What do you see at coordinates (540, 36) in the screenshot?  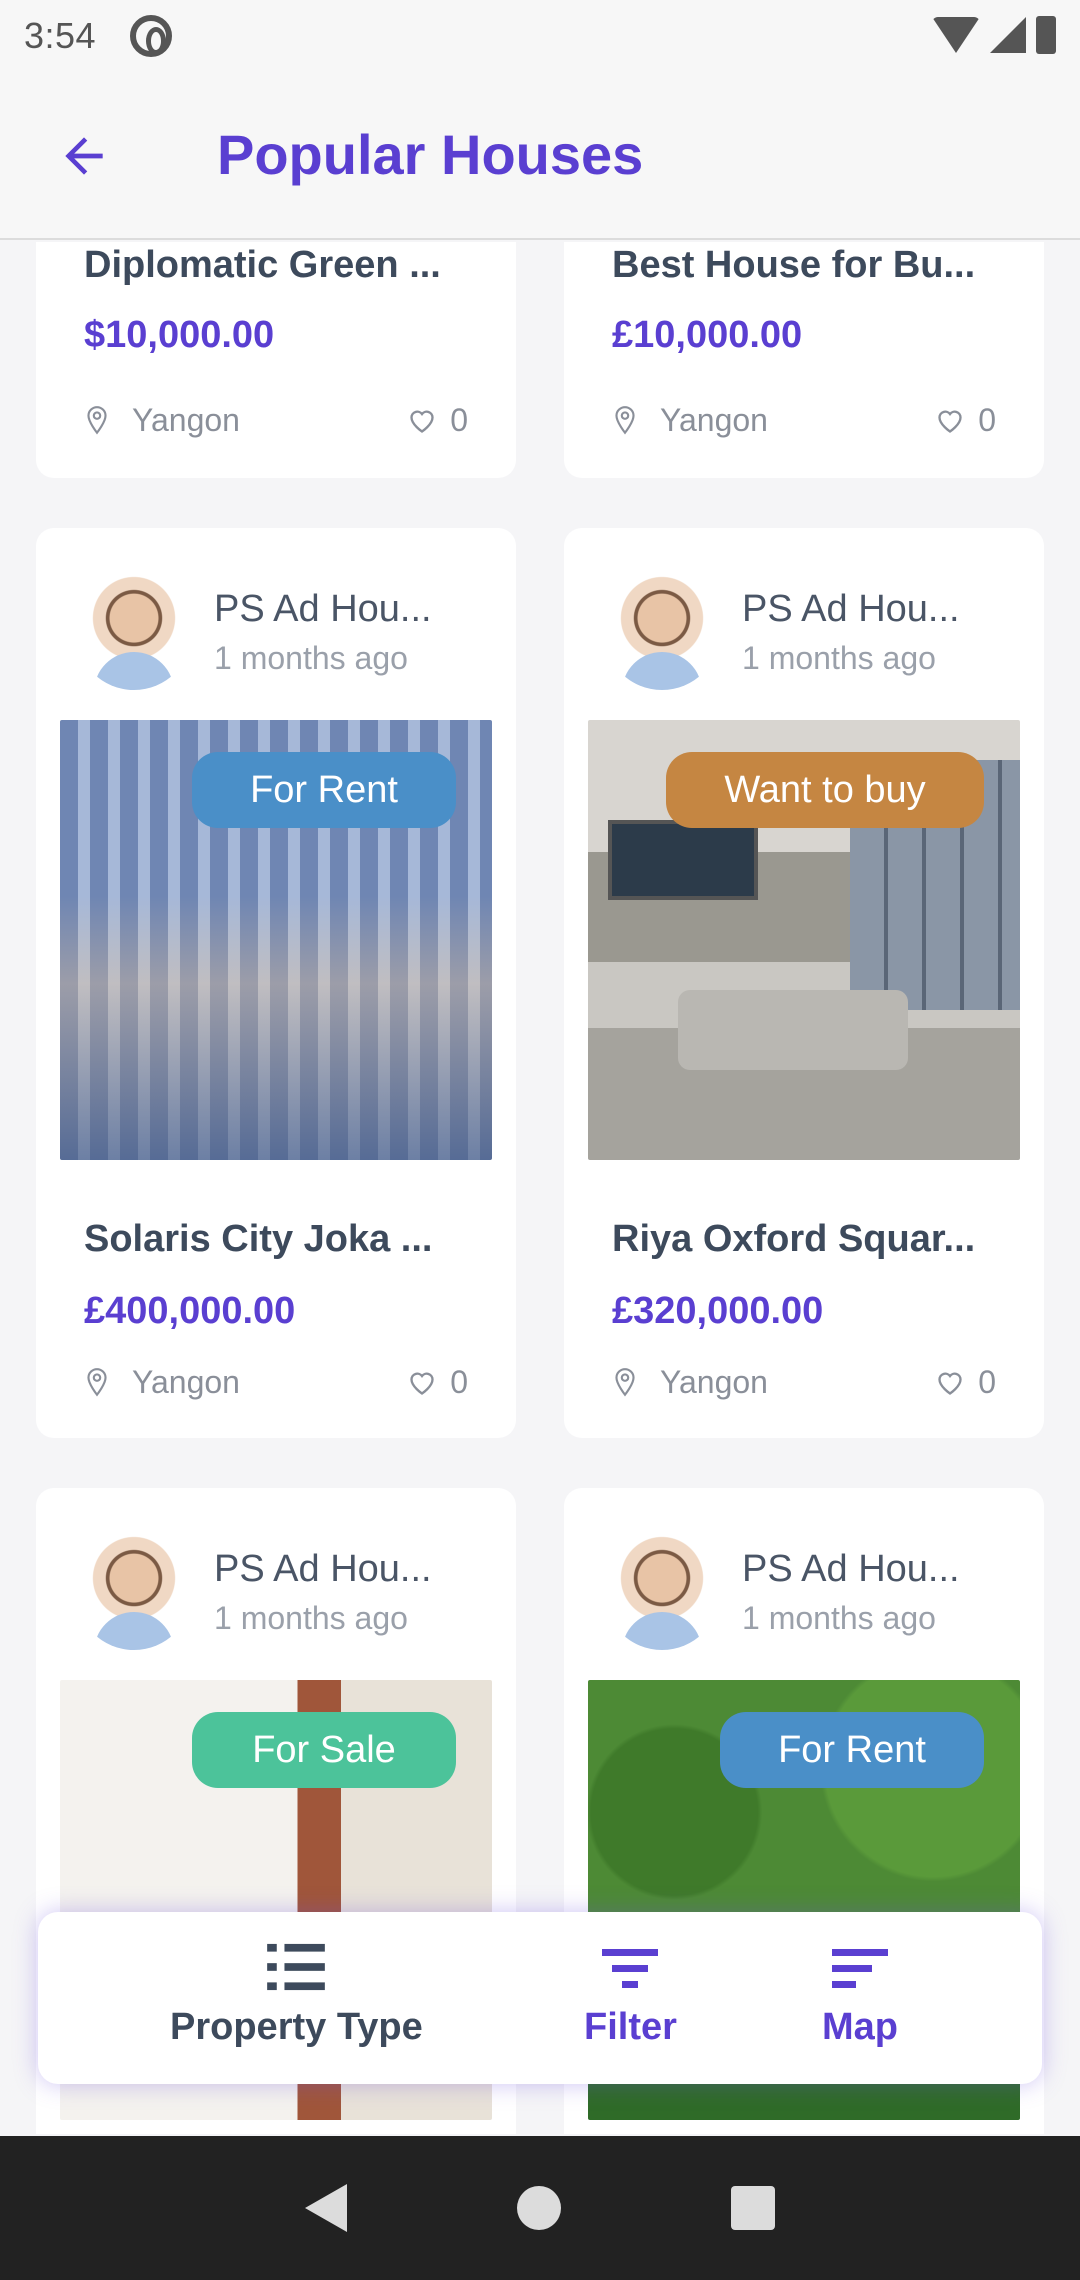 I see `status-bar: 3:54` at bounding box center [540, 36].